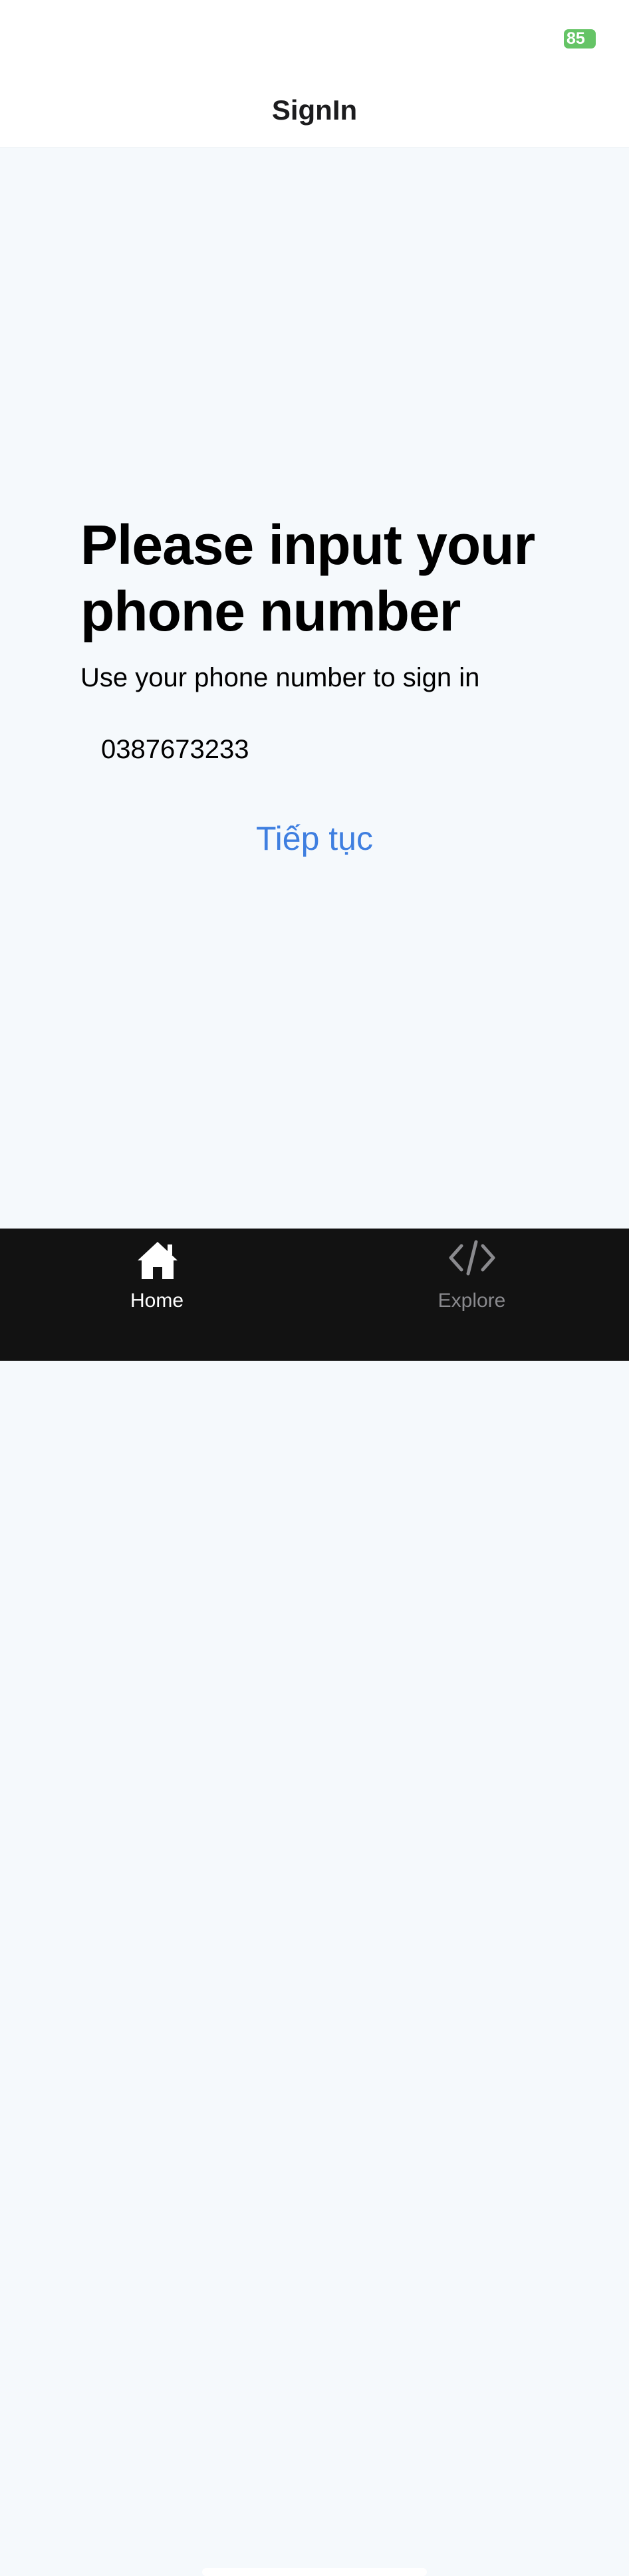 This screenshot has height=2576, width=629. What do you see at coordinates (314, 839) in the screenshot?
I see `continue-button: Tiếp tục` at bounding box center [314, 839].